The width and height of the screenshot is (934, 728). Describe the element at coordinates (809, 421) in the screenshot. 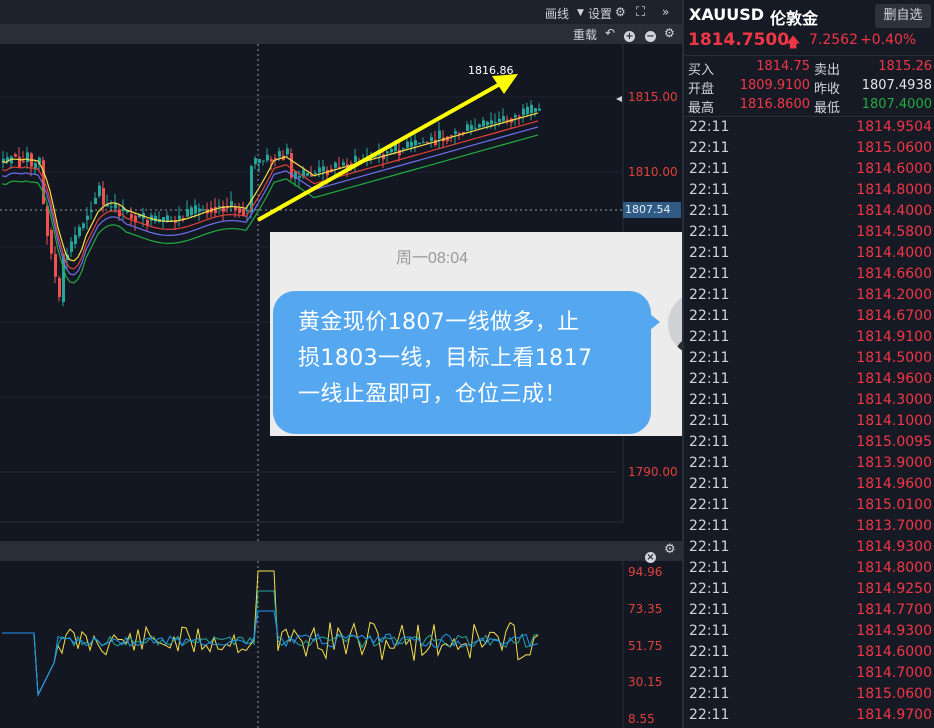

I see `tick-row: 22:11 1814.1000` at that location.